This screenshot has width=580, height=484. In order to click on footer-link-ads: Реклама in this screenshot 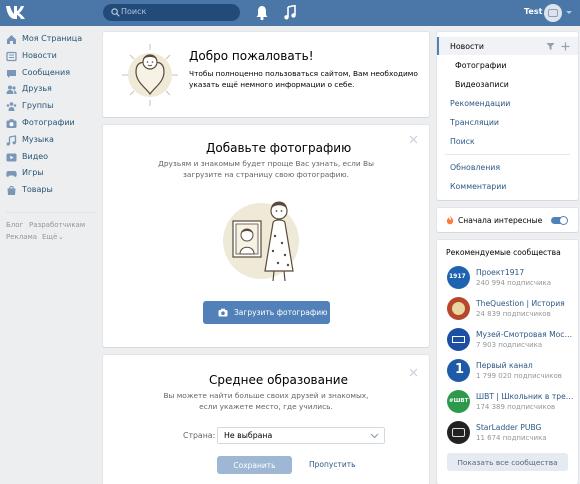, I will do `click(21, 237)`.